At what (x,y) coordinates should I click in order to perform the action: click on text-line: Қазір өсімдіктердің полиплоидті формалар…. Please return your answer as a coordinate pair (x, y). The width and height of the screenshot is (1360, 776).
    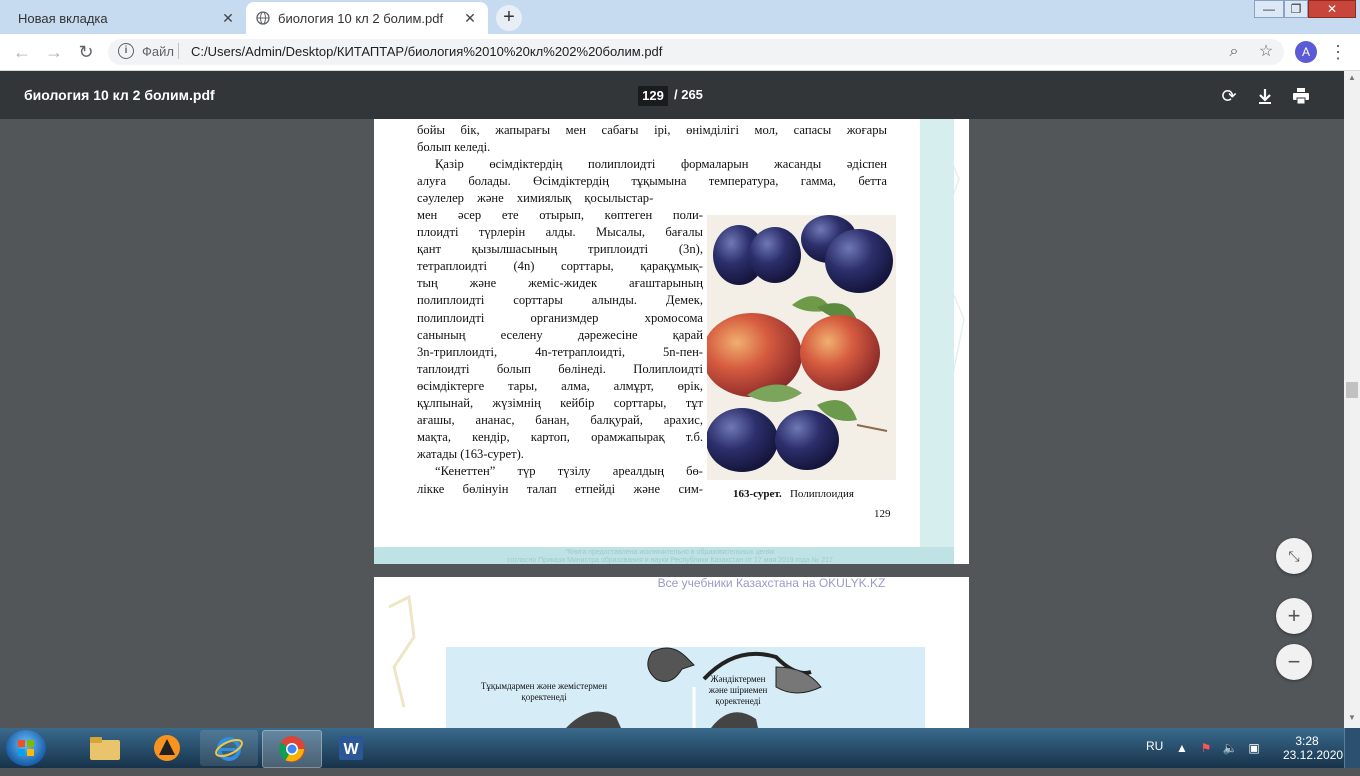
    Looking at the image, I should click on (661, 164).